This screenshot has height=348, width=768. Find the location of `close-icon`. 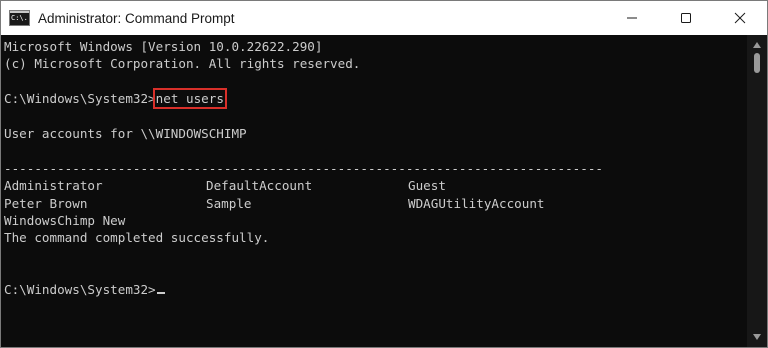

close-icon is located at coordinates (740, 18).